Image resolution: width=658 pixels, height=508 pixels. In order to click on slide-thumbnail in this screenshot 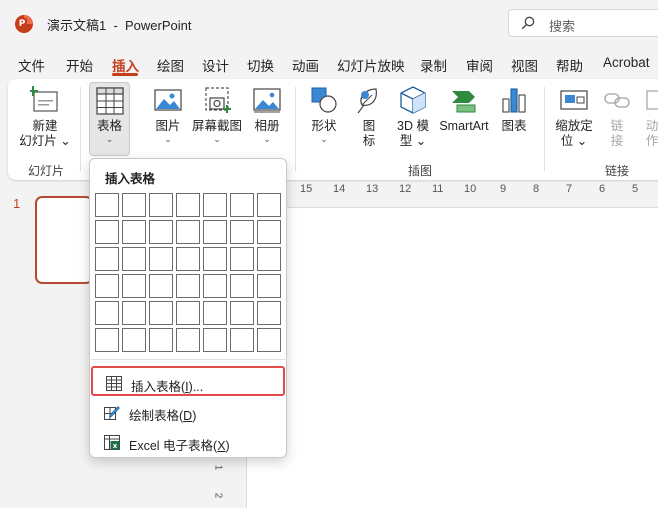, I will do `click(64, 240)`.